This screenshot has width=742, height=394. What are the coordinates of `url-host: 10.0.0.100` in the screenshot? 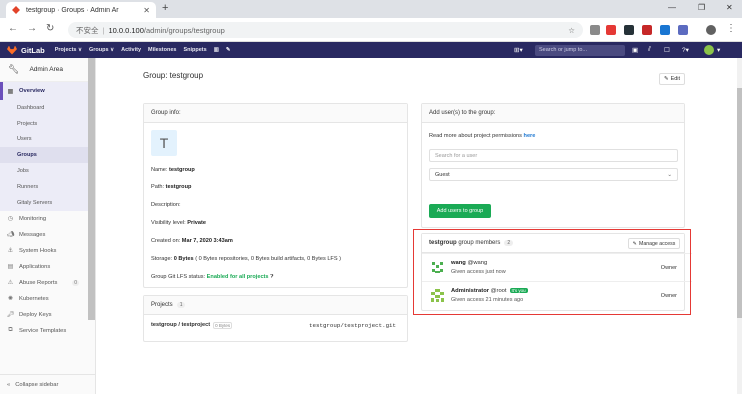 It's located at (126, 30).